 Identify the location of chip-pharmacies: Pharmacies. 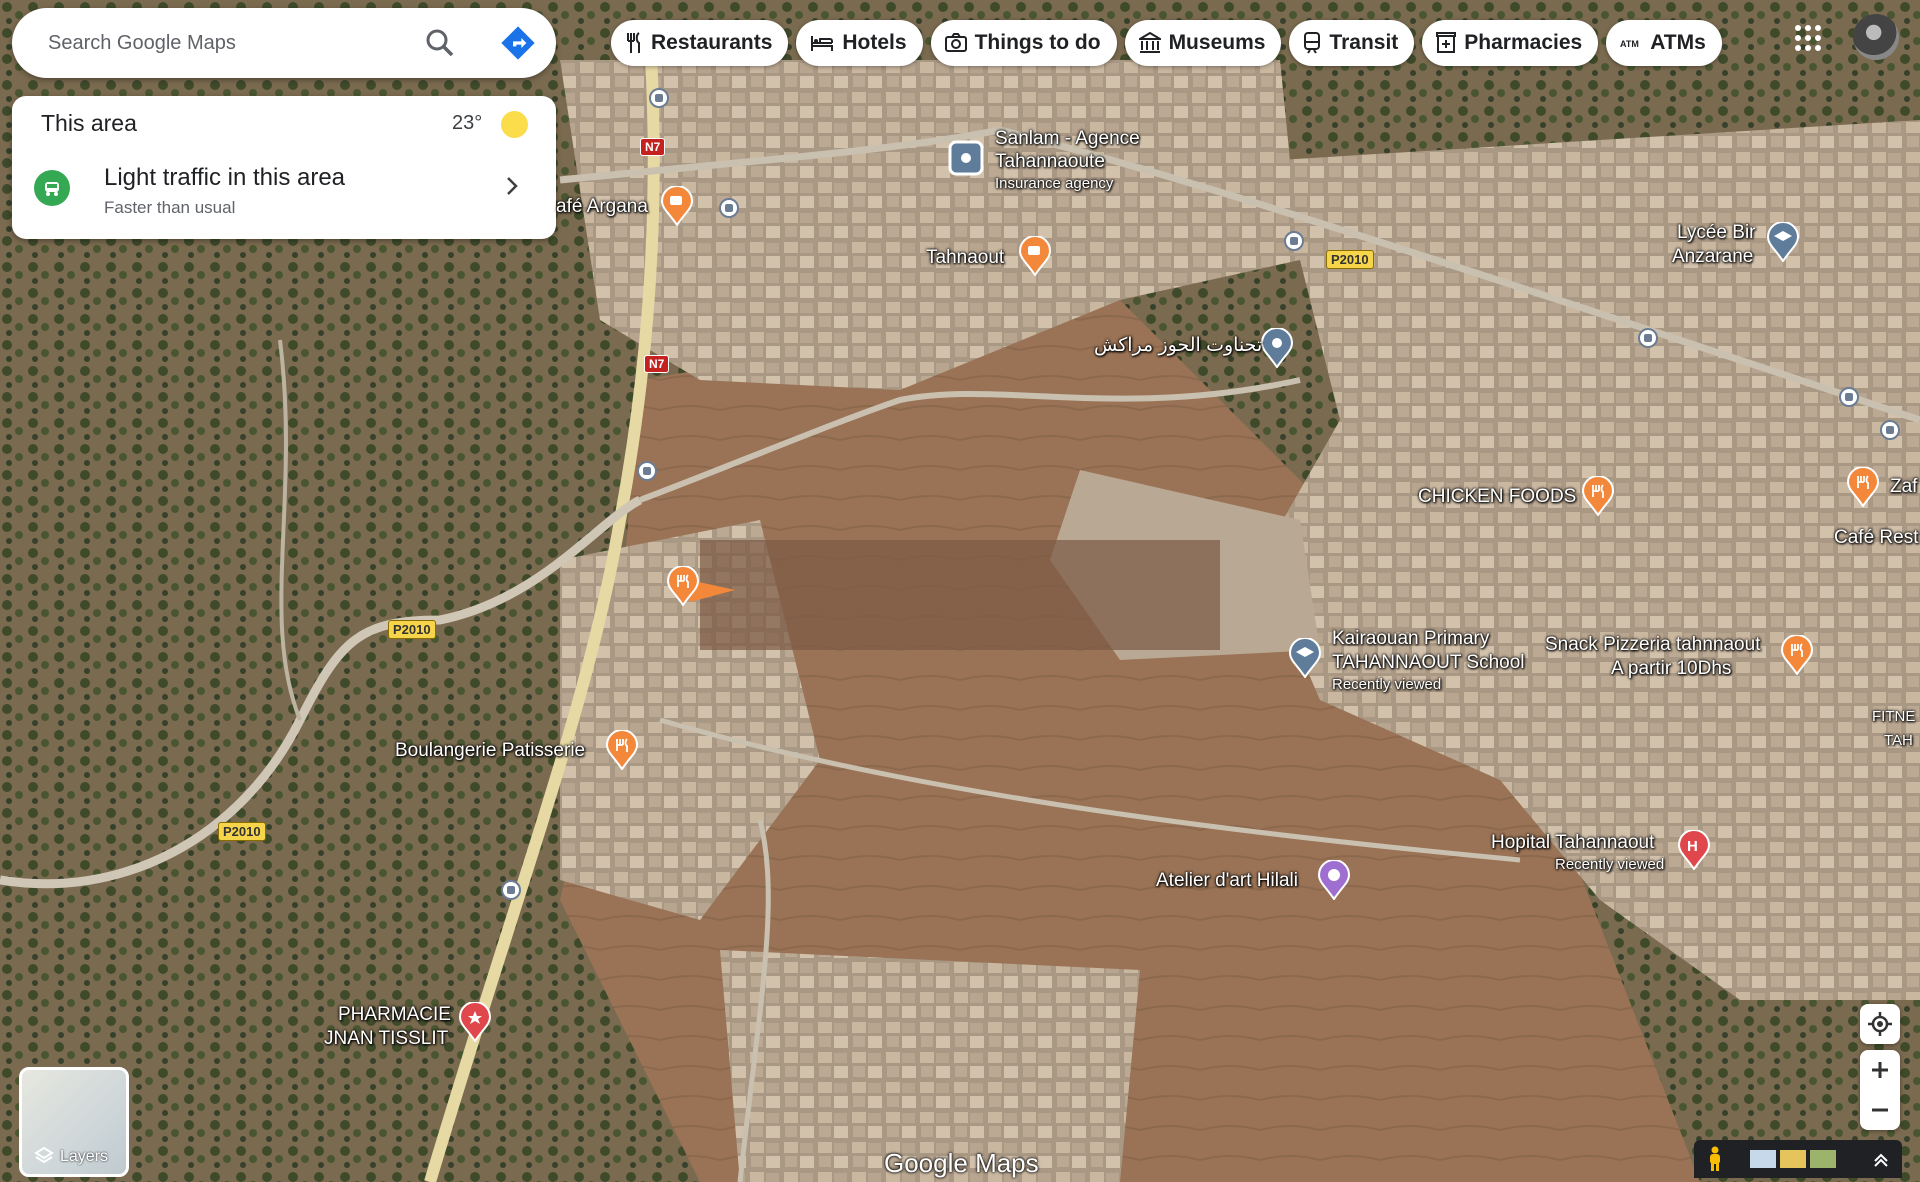
(1510, 43).